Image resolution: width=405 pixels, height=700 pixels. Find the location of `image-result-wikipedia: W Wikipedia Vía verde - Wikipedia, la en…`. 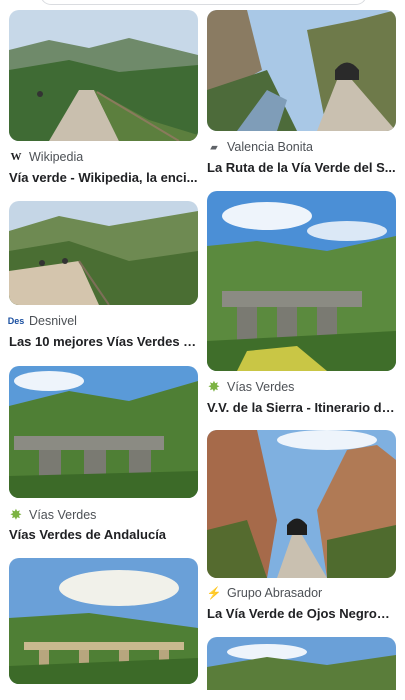

image-result-wikipedia: W Wikipedia Vía verde - Wikipedia, la en… is located at coordinates (103, 100).